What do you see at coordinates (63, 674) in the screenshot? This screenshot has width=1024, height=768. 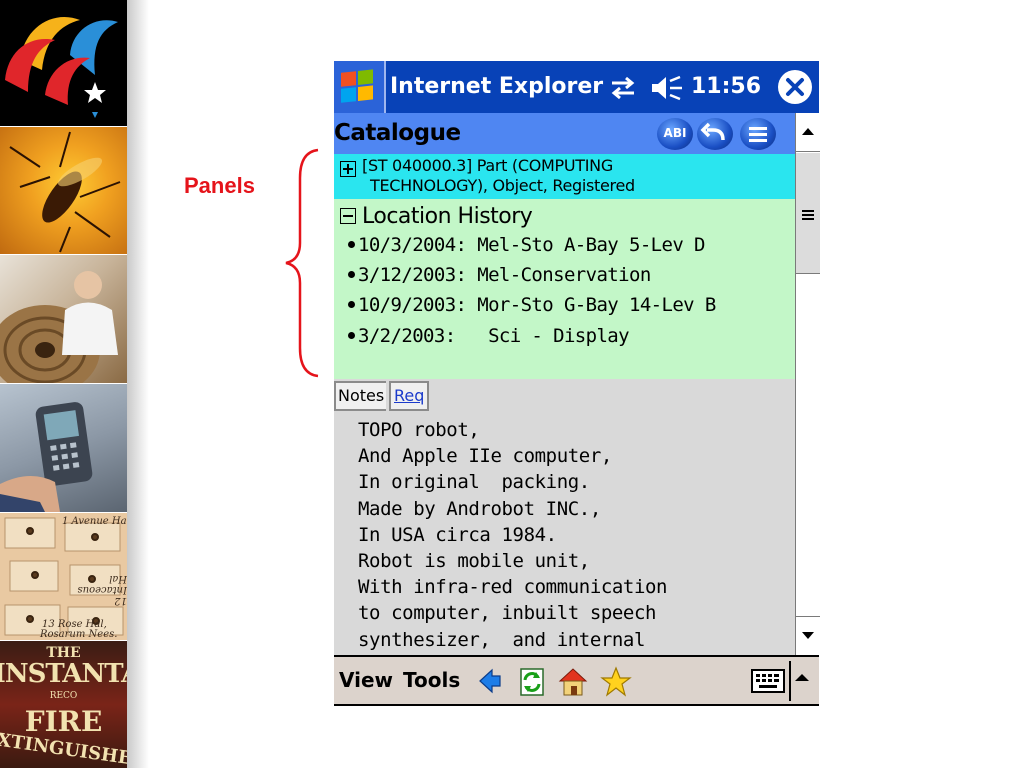 I see `tin-text: INSTANTA` at bounding box center [63, 674].